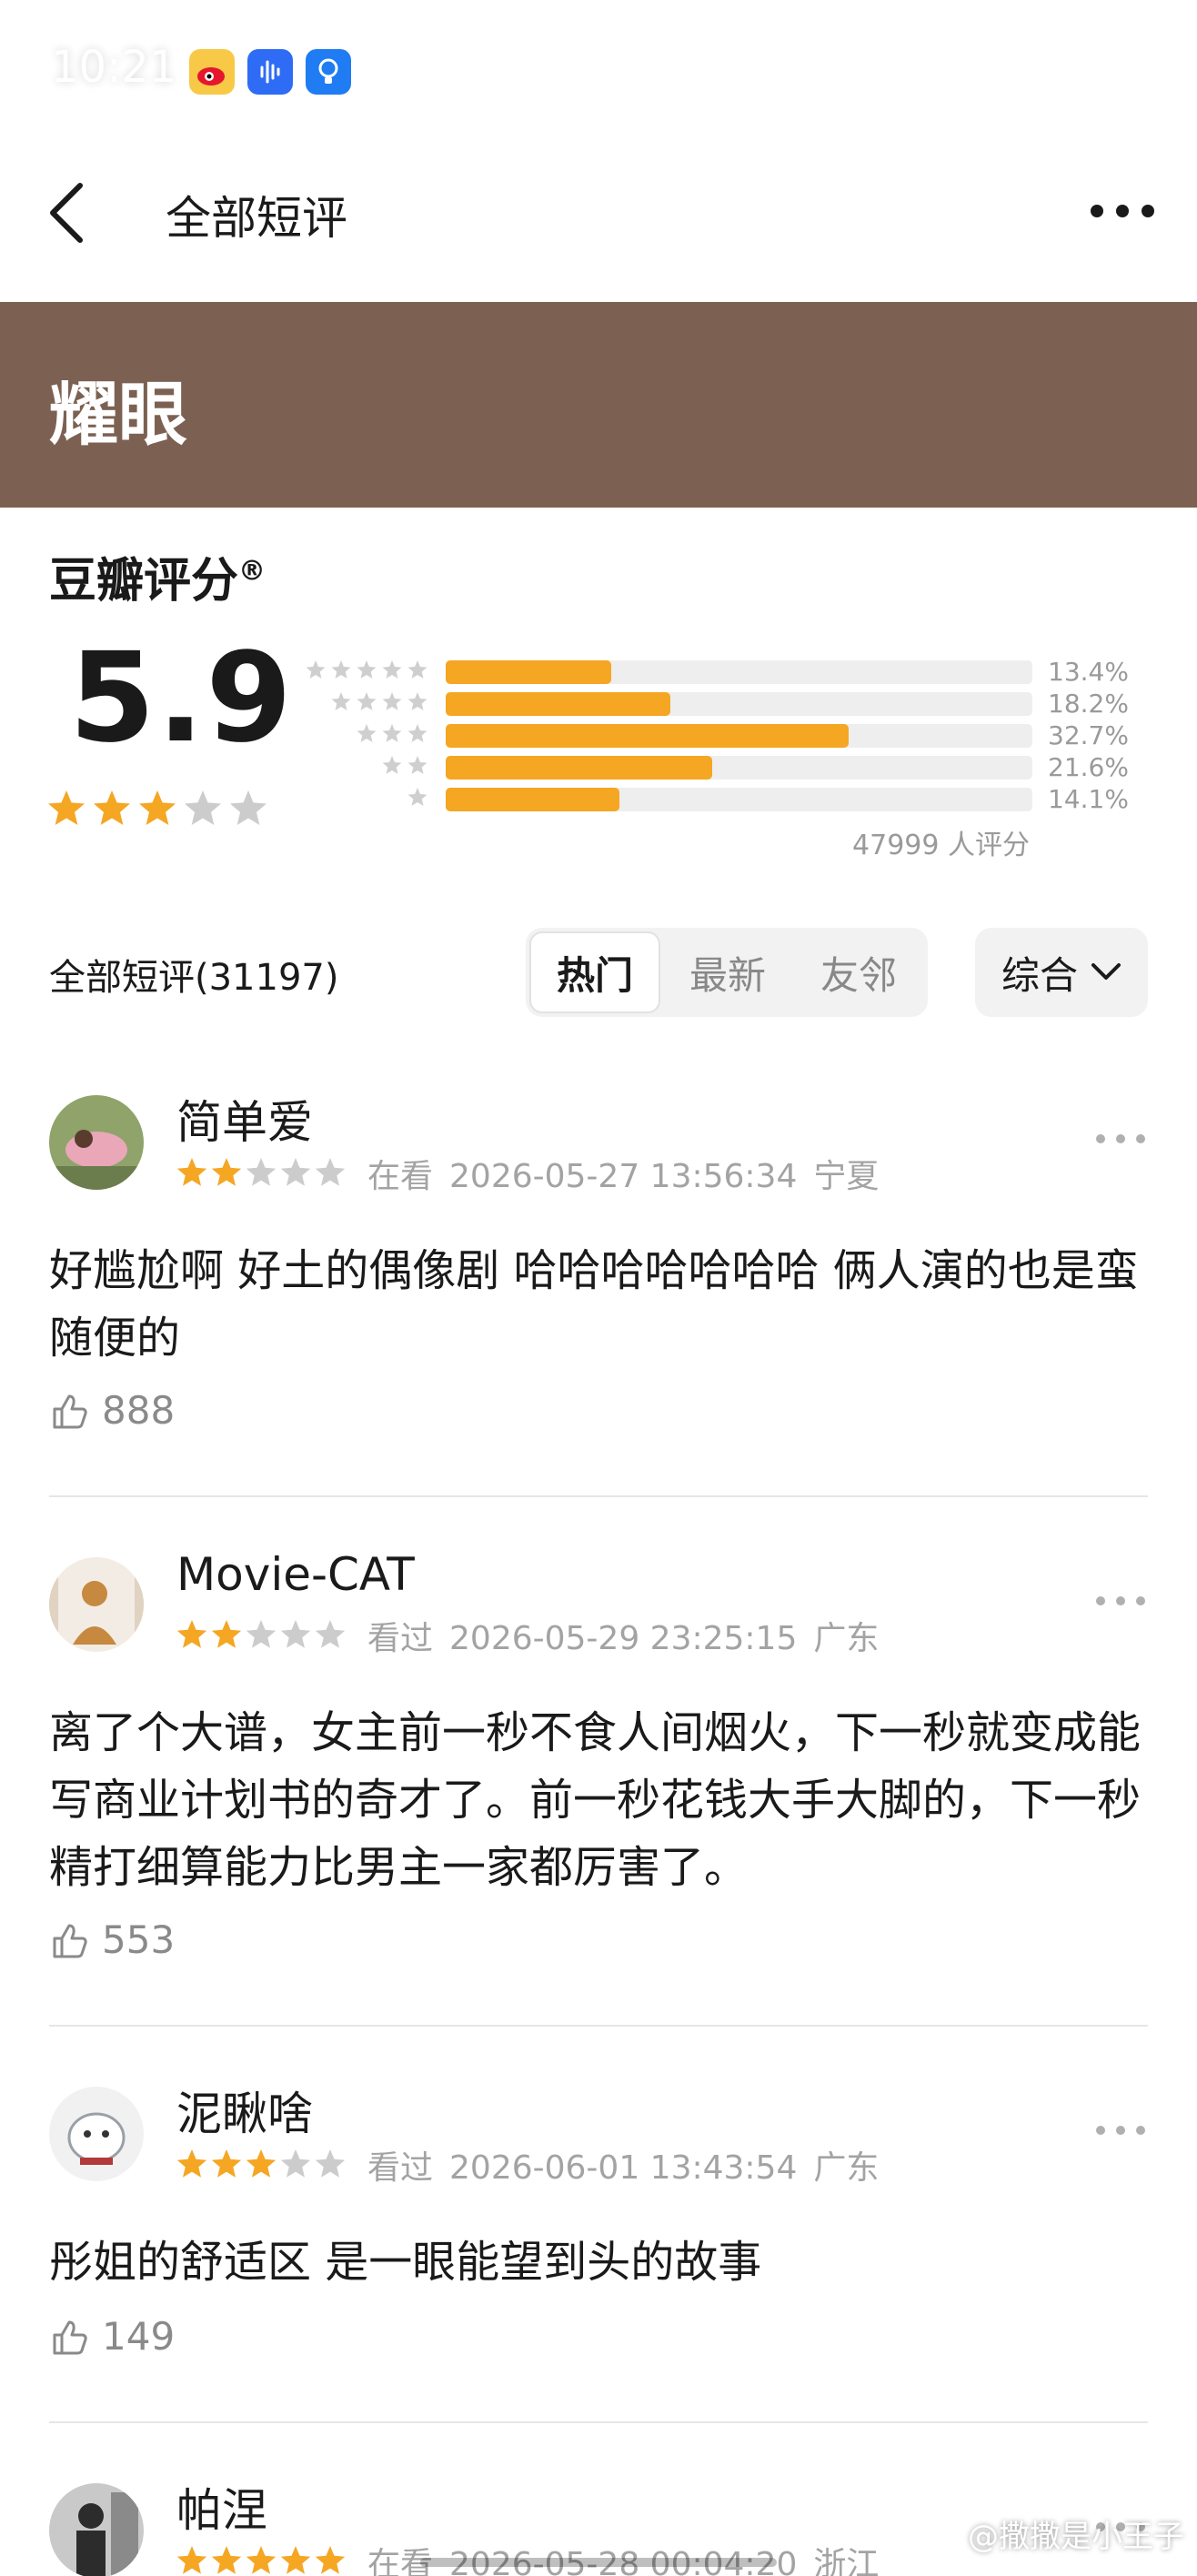 The image size is (1197, 2576). Describe the element at coordinates (328, 72) in the screenshot. I see `bulb-app-icon` at that location.